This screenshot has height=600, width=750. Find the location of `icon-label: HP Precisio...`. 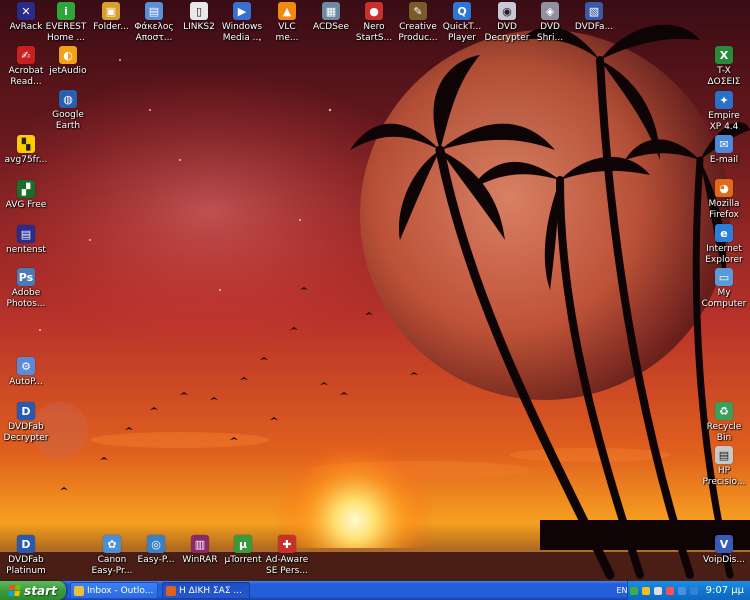

icon-label: HP Precisio... is located at coordinates (724, 476).